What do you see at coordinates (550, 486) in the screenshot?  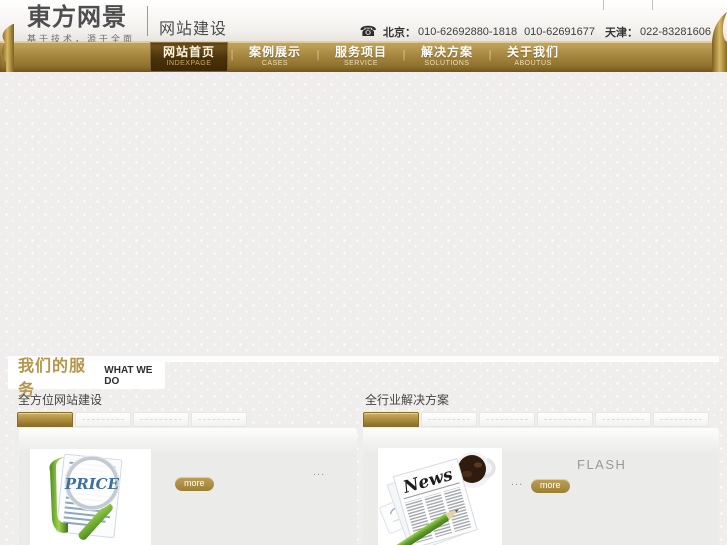 I see `more-button-right: more` at bounding box center [550, 486].